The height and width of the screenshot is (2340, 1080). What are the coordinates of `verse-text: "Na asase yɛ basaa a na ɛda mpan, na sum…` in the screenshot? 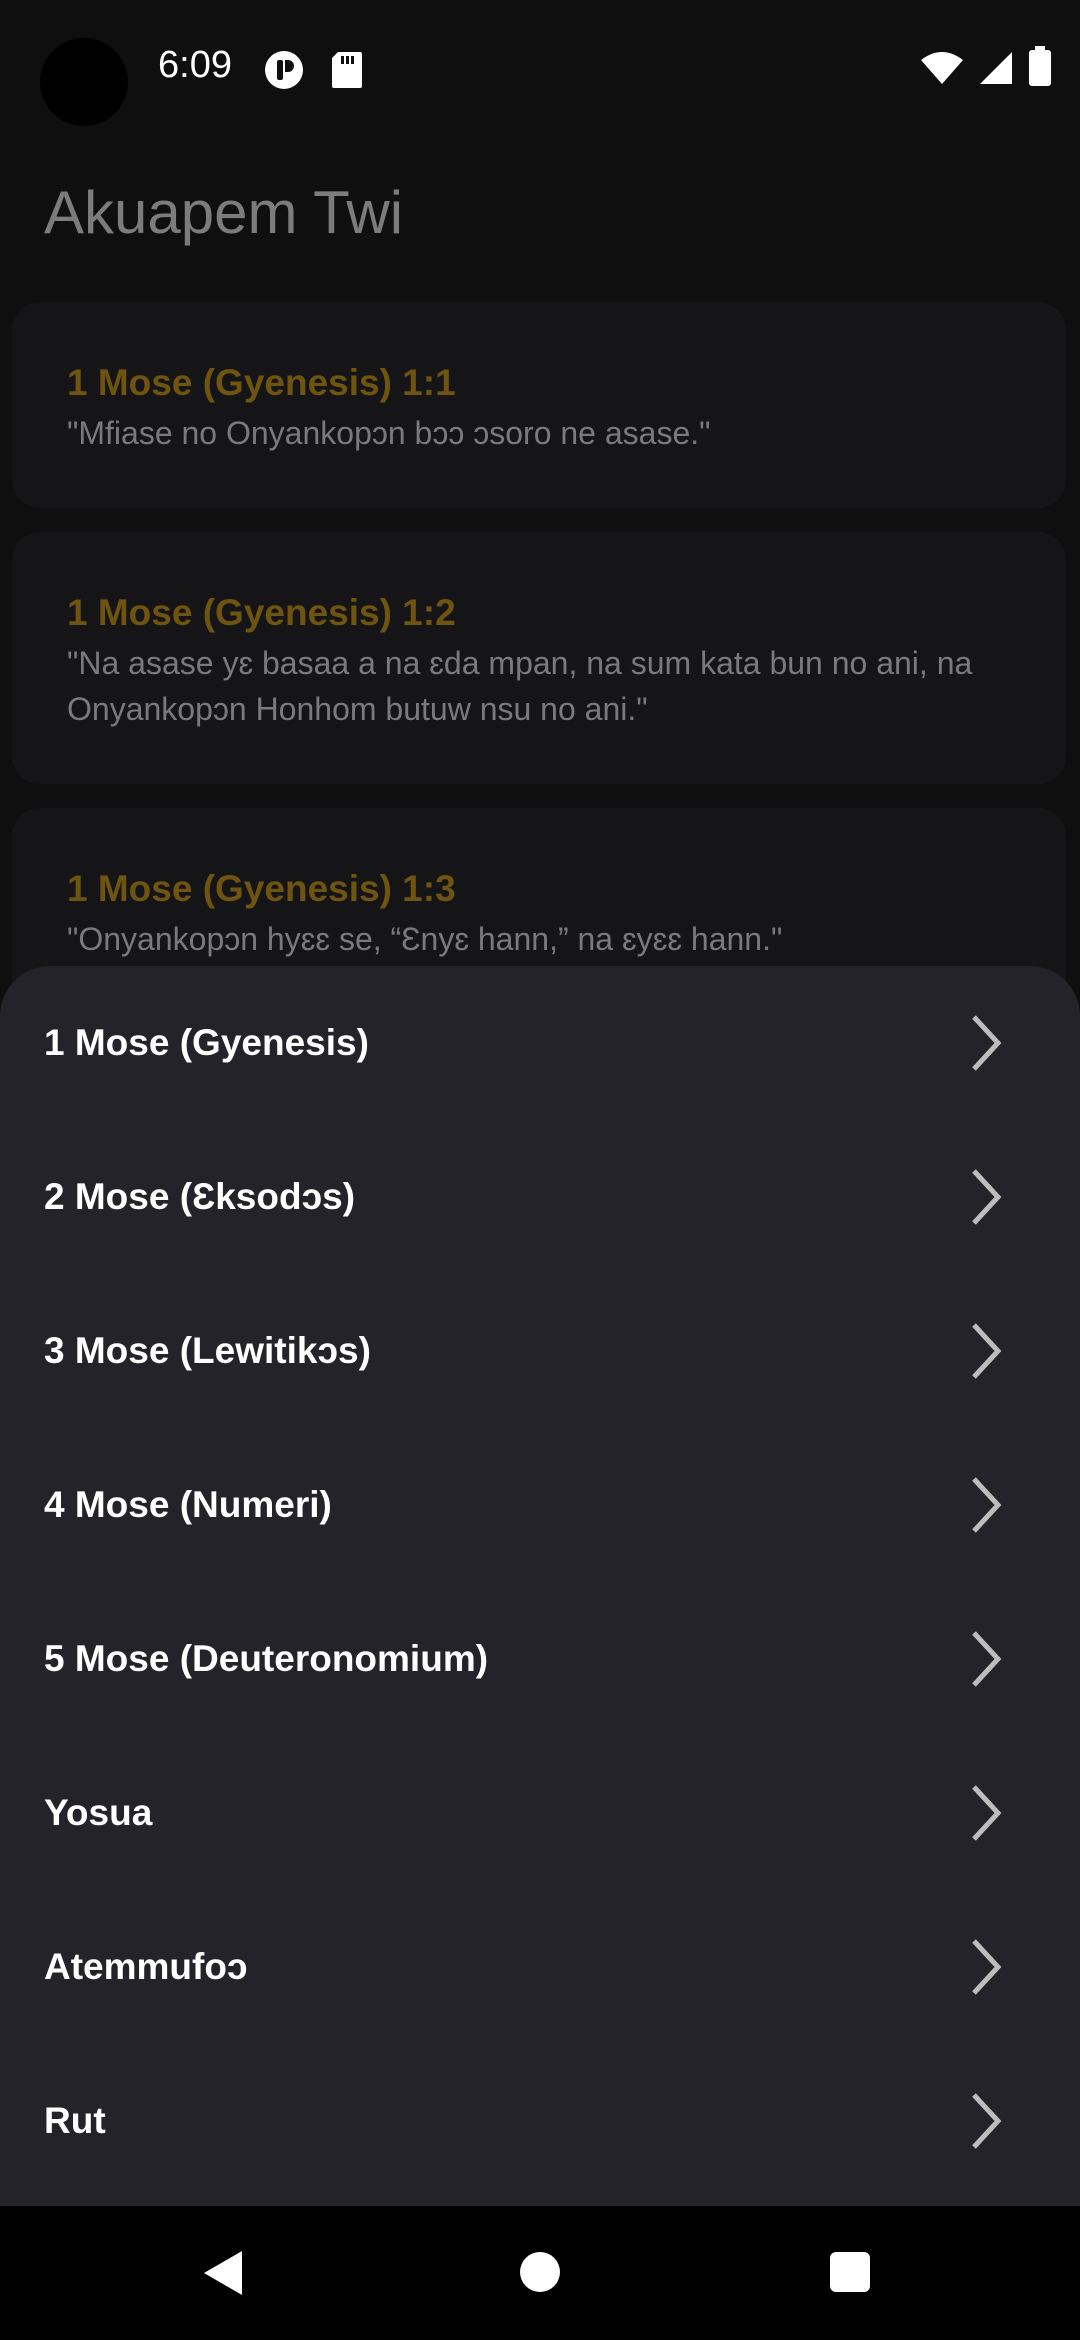 It's located at (520, 686).